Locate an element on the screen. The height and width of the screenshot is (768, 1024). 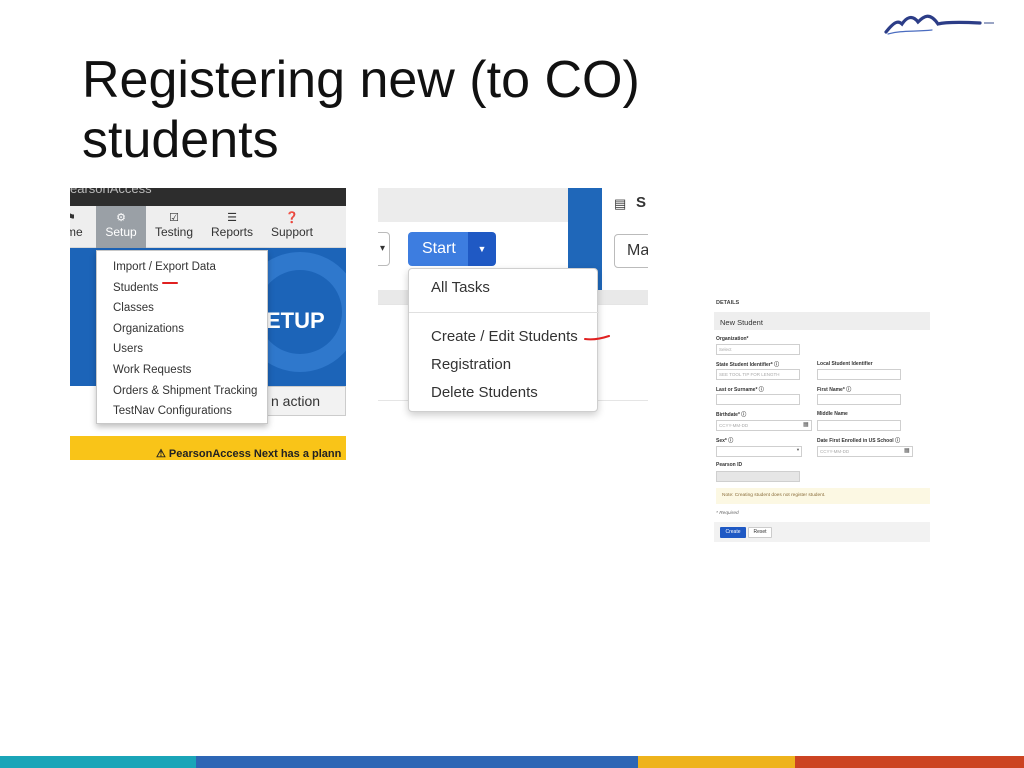
menu-divider is located at coordinates (504, 312).